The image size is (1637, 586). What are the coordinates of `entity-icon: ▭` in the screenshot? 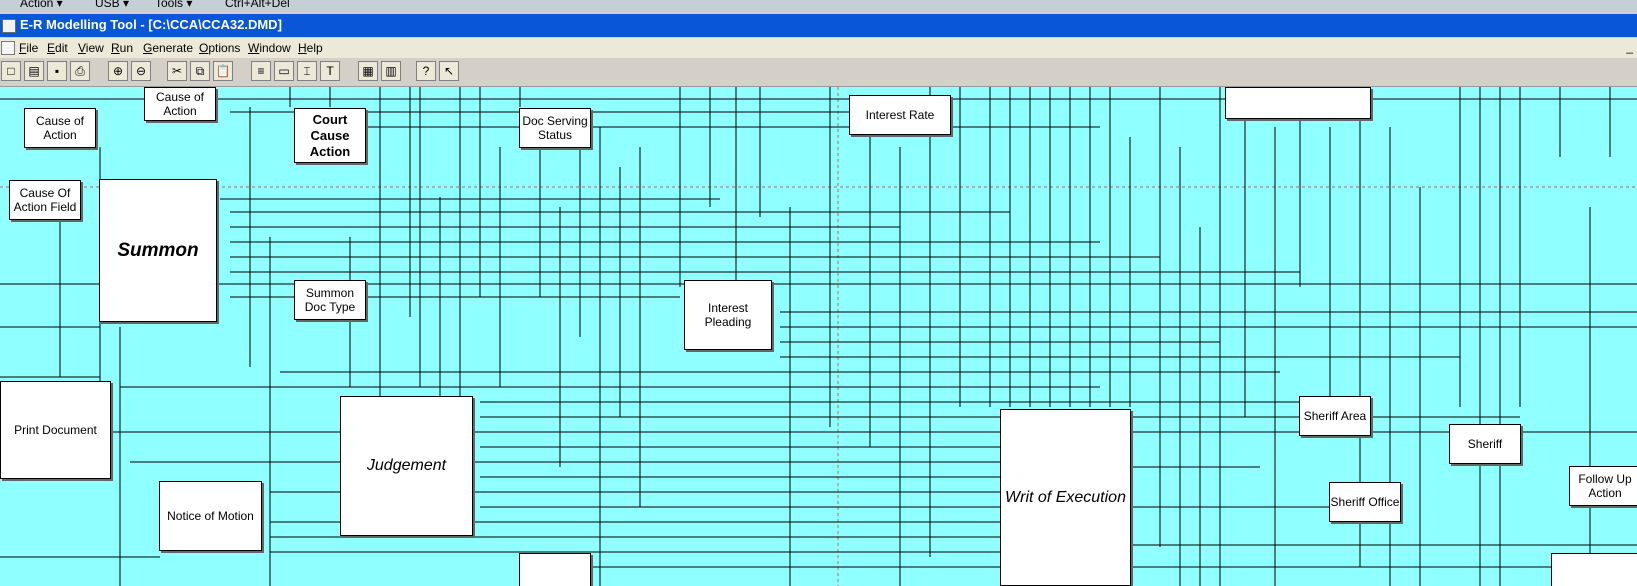 It's located at (284, 71).